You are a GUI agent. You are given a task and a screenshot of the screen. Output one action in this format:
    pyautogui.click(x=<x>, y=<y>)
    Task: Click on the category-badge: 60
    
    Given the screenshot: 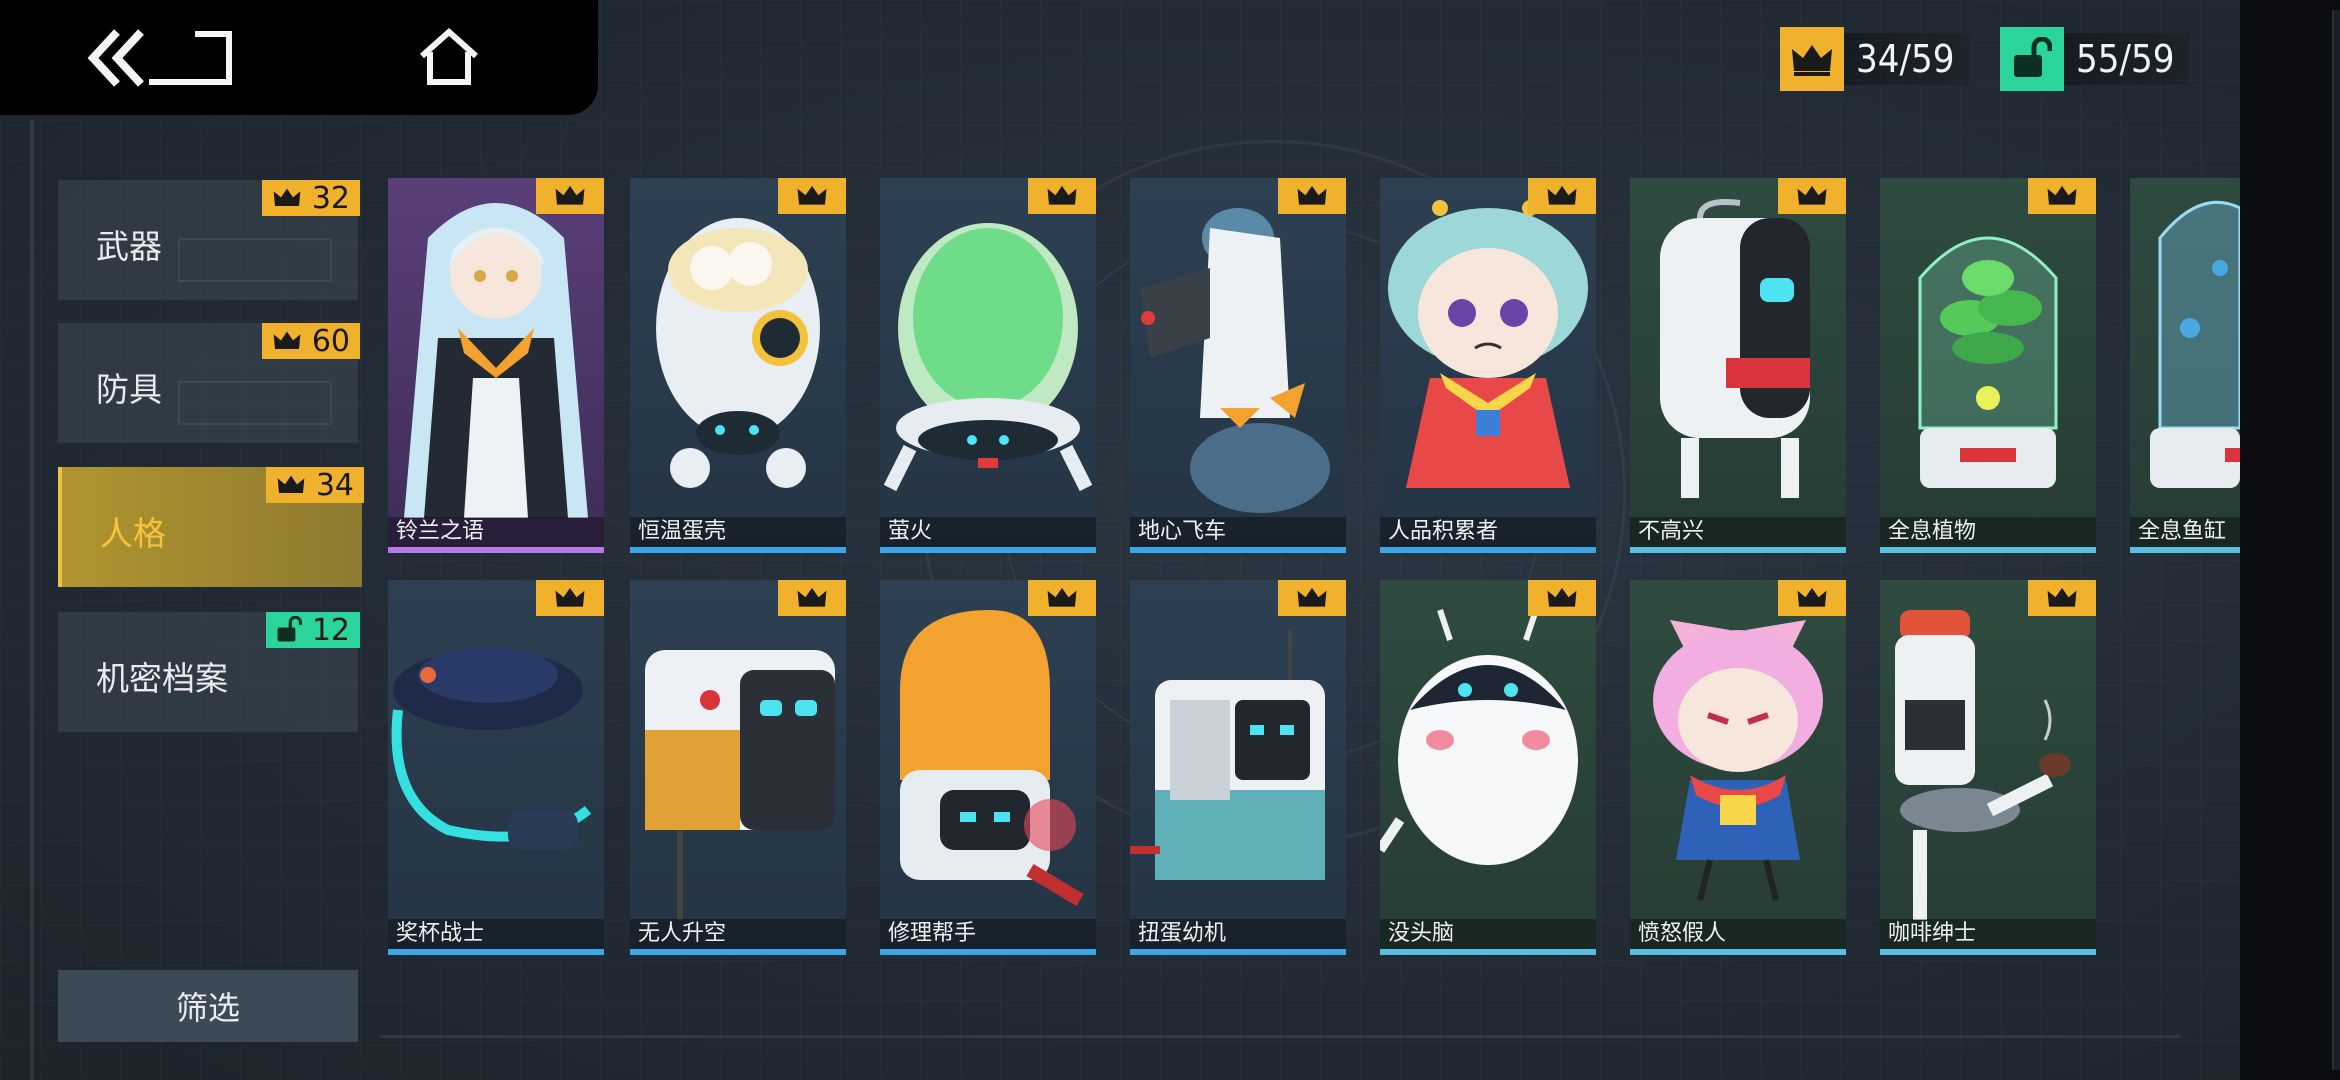 What is the action you would take?
    pyautogui.click(x=310, y=341)
    